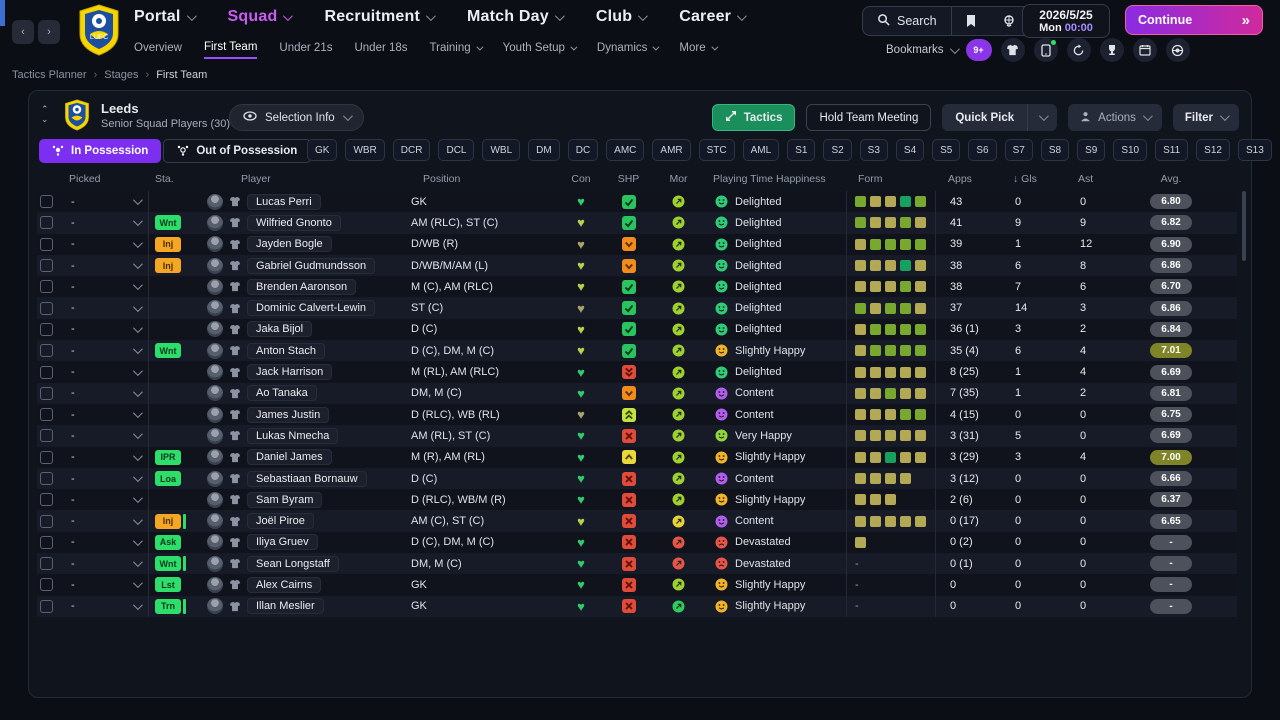  I want to click on player-name: Sam Byram, so click(285, 499).